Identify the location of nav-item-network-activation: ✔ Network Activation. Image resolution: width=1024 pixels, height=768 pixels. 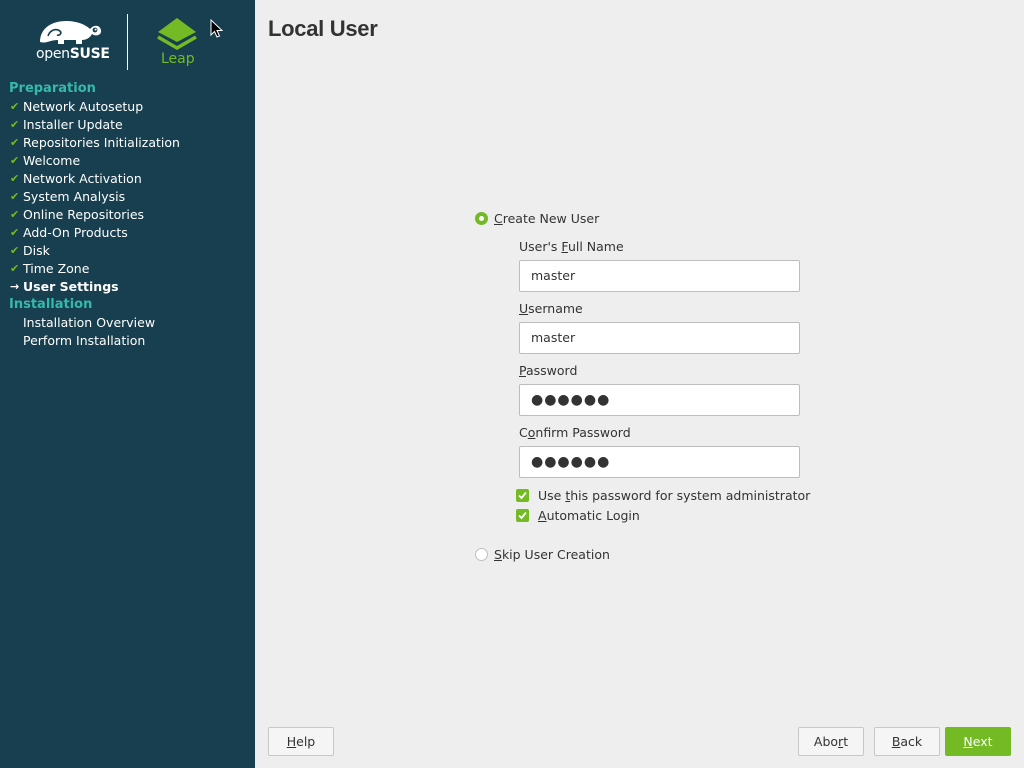
(127, 179).